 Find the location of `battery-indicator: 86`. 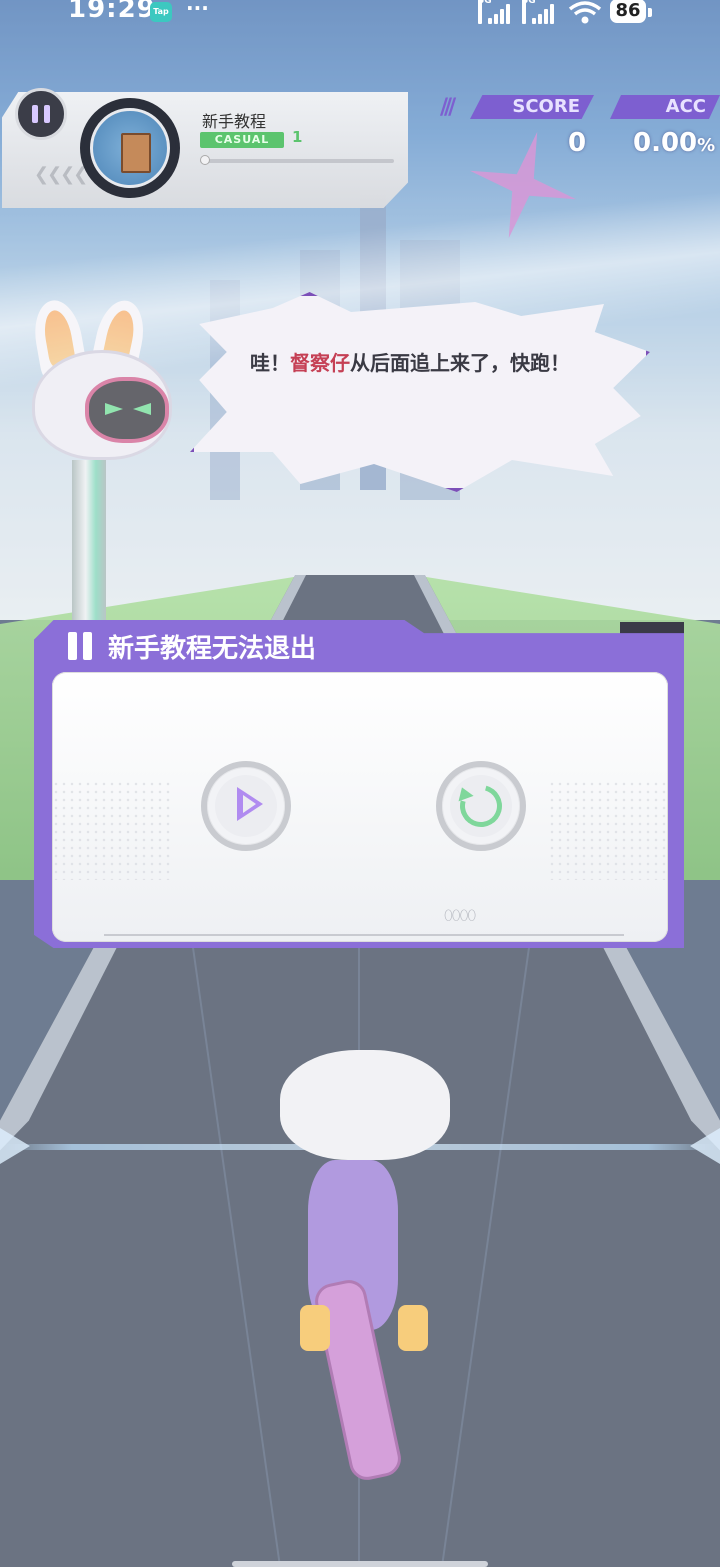

battery-indicator: 86 is located at coordinates (628, 11).